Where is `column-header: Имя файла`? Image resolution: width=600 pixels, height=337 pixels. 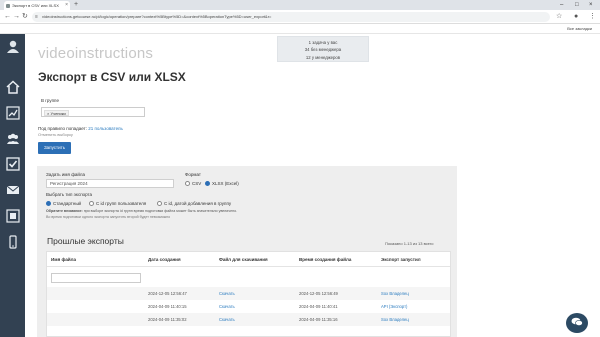 column-header: Имя файла is located at coordinates (63, 259).